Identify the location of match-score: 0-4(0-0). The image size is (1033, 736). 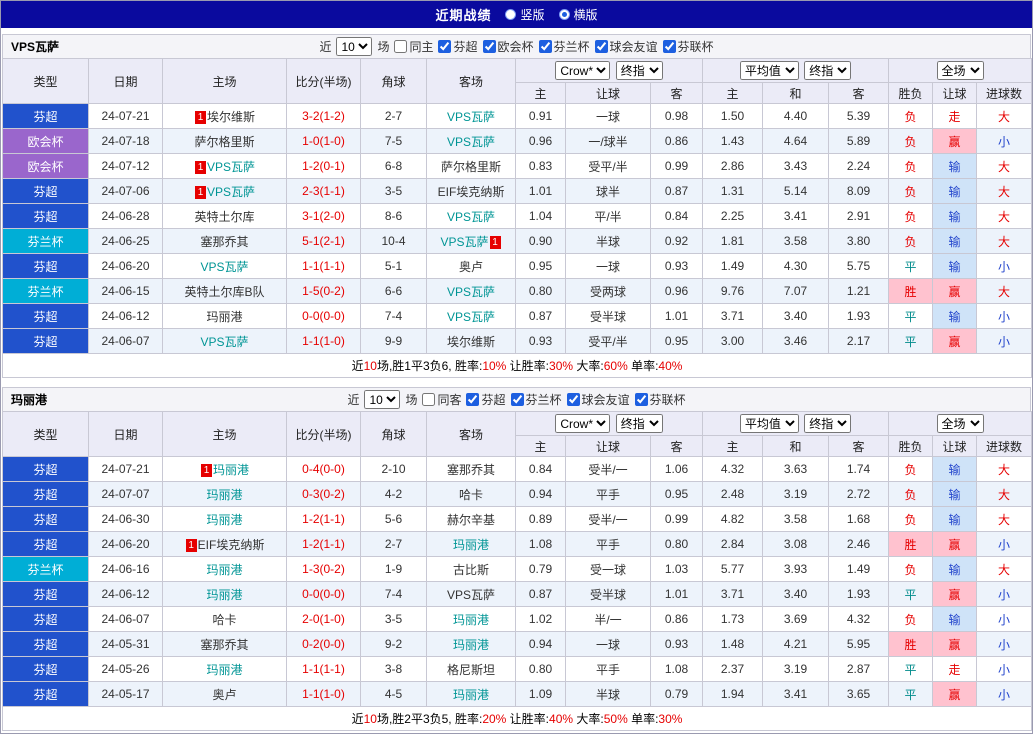
(323, 469).